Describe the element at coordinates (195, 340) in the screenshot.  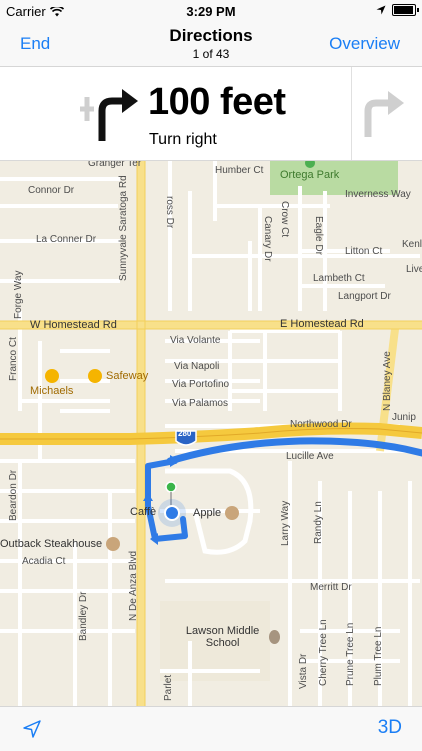
I see `street-label: Via Volante` at that location.